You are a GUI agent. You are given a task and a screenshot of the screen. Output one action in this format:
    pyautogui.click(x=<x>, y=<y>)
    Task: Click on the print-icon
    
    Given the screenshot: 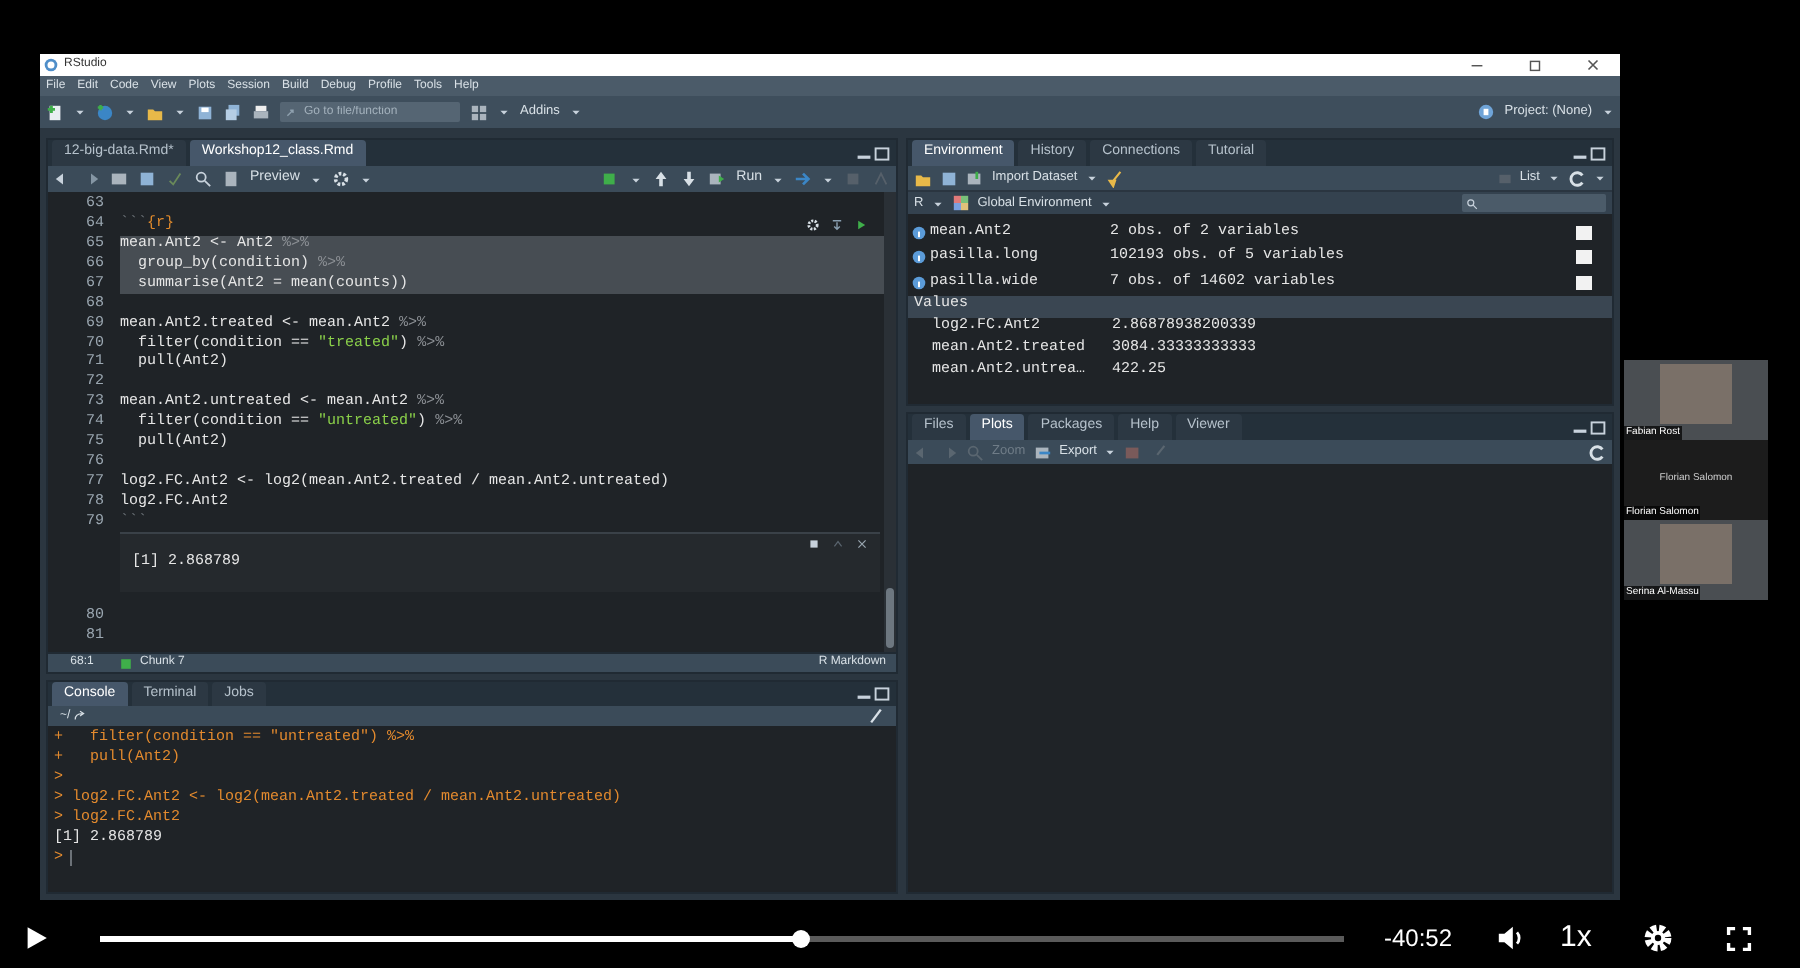 What is the action you would take?
    pyautogui.click(x=261, y=112)
    